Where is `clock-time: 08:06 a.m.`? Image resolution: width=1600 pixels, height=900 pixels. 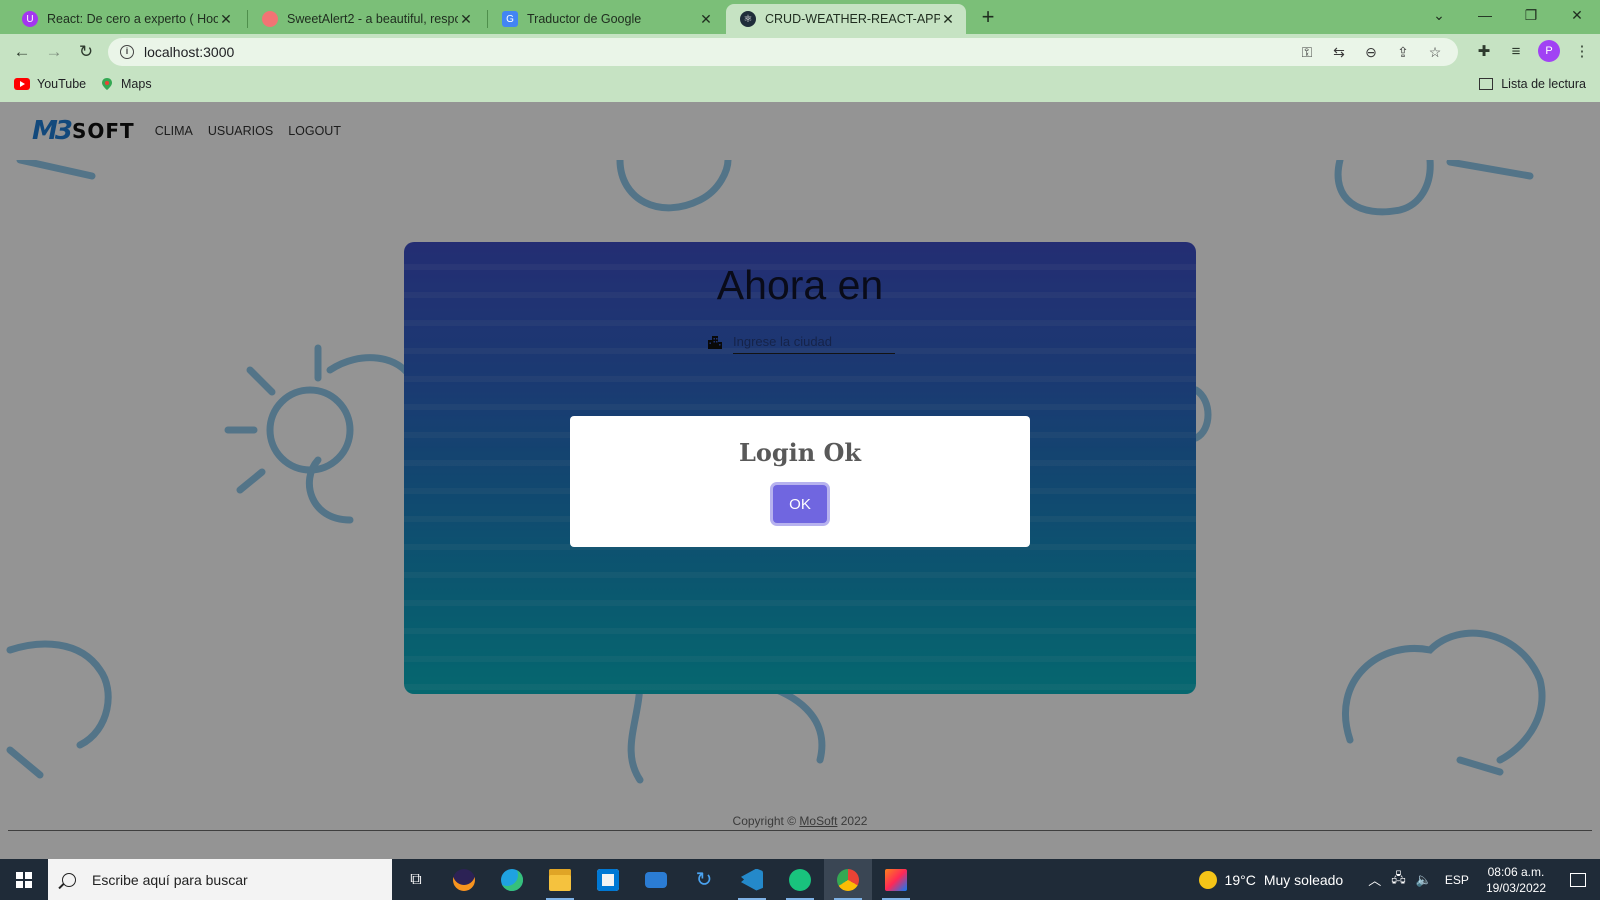 clock-time: 08:06 a.m. is located at coordinates (1516, 871).